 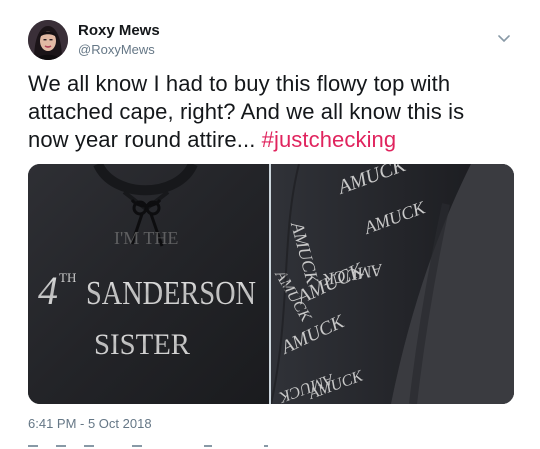 I want to click on avatar, so click(x=48, y=40).